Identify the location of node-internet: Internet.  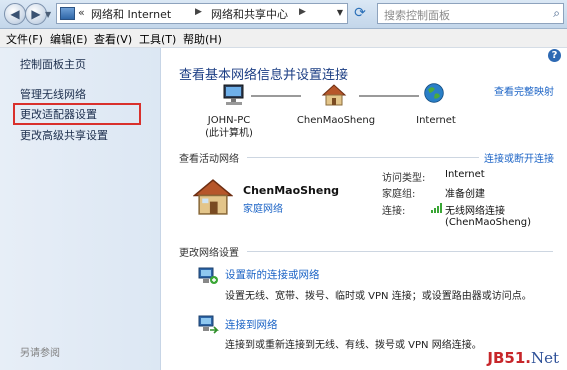
(436, 120).